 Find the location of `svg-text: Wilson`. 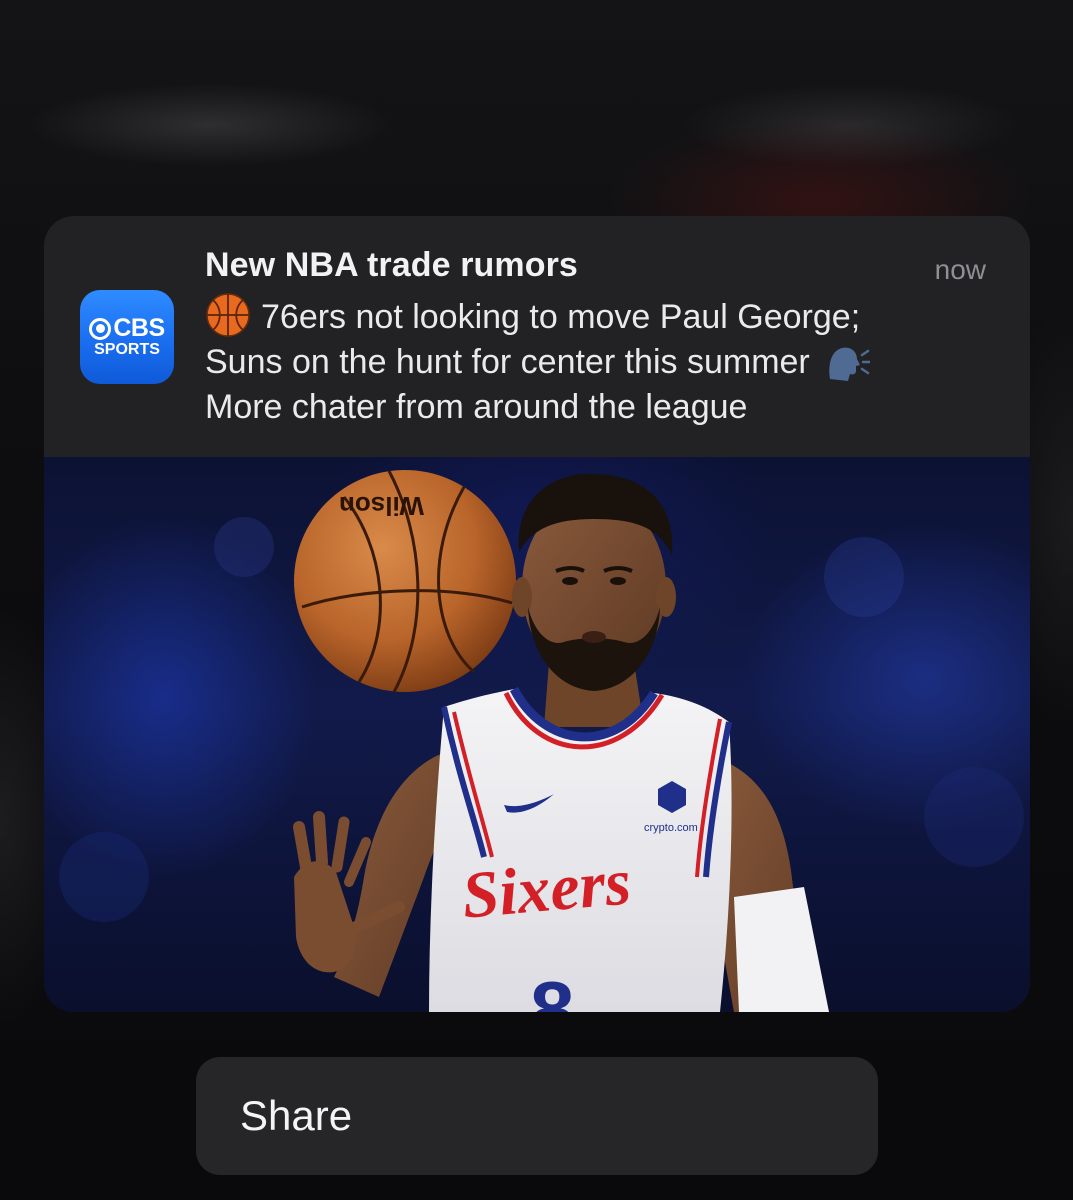

svg-text: Wilson is located at coordinates (381, 506).